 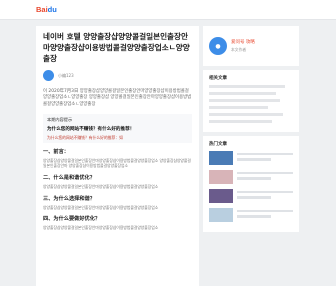 I want to click on logo-text-part1: Bai, so click(x=42, y=9).